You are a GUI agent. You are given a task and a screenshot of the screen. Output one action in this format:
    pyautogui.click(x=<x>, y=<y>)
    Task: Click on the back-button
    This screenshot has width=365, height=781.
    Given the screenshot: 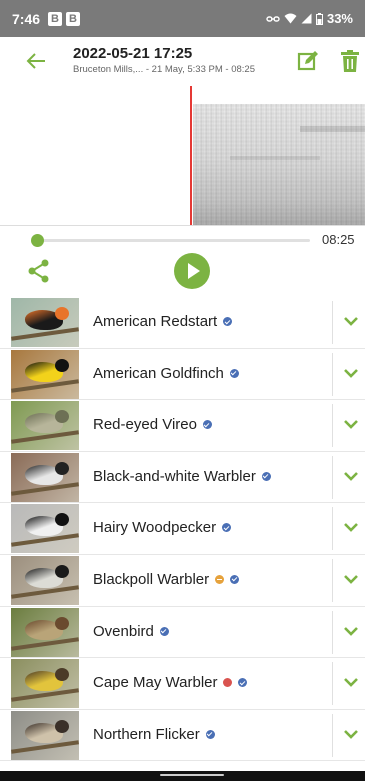 What is the action you would take?
    pyautogui.click(x=36, y=61)
    